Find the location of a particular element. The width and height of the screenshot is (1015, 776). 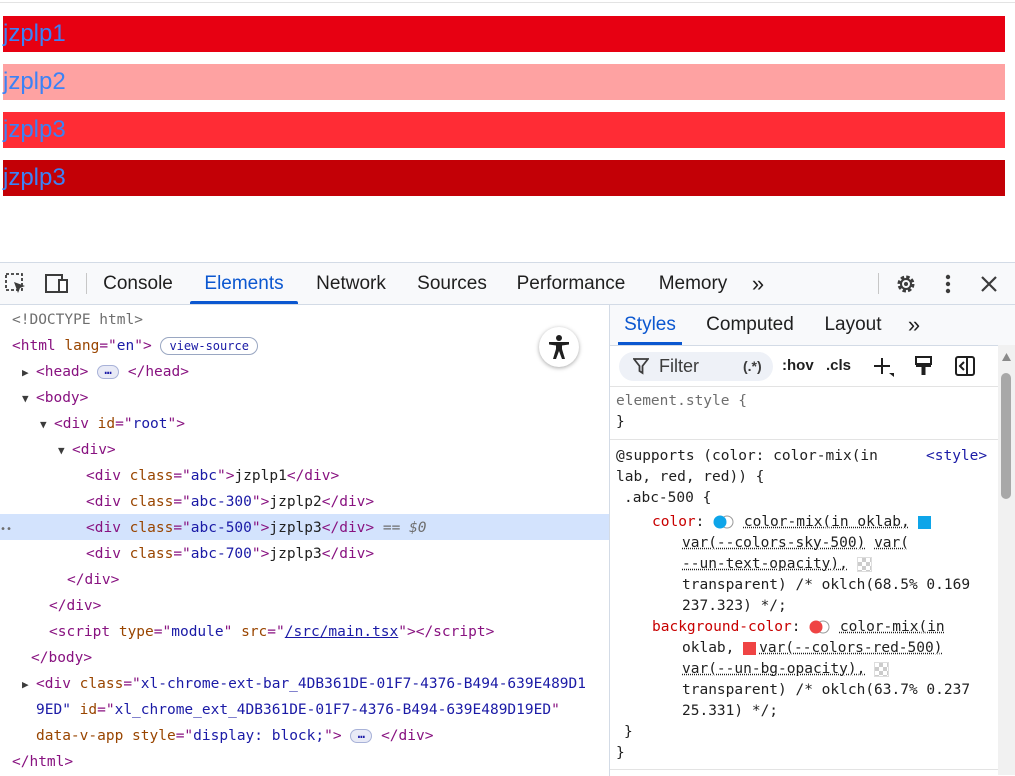

tab-styles: Styles is located at coordinates (650, 325).